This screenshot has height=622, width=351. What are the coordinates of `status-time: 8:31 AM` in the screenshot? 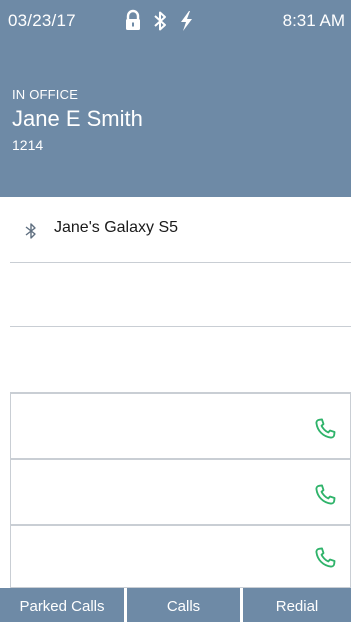 It's located at (313, 20).